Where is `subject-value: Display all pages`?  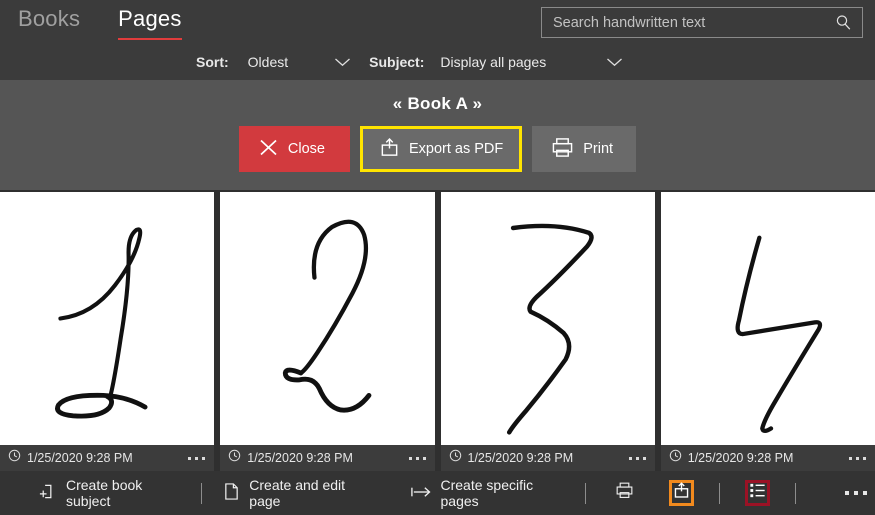
subject-value: Display all pages is located at coordinates (493, 62).